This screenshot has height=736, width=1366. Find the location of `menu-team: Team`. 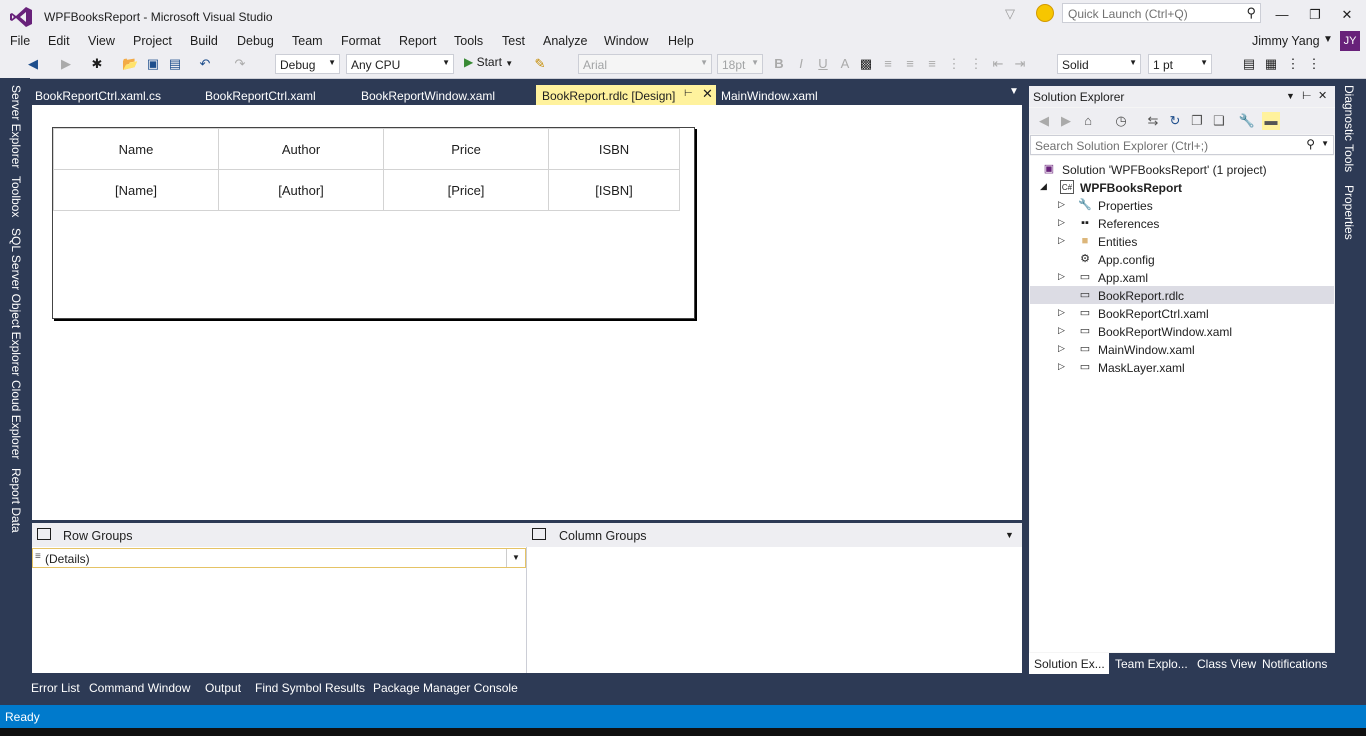

menu-team: Team is located at coordinates (307, 41).